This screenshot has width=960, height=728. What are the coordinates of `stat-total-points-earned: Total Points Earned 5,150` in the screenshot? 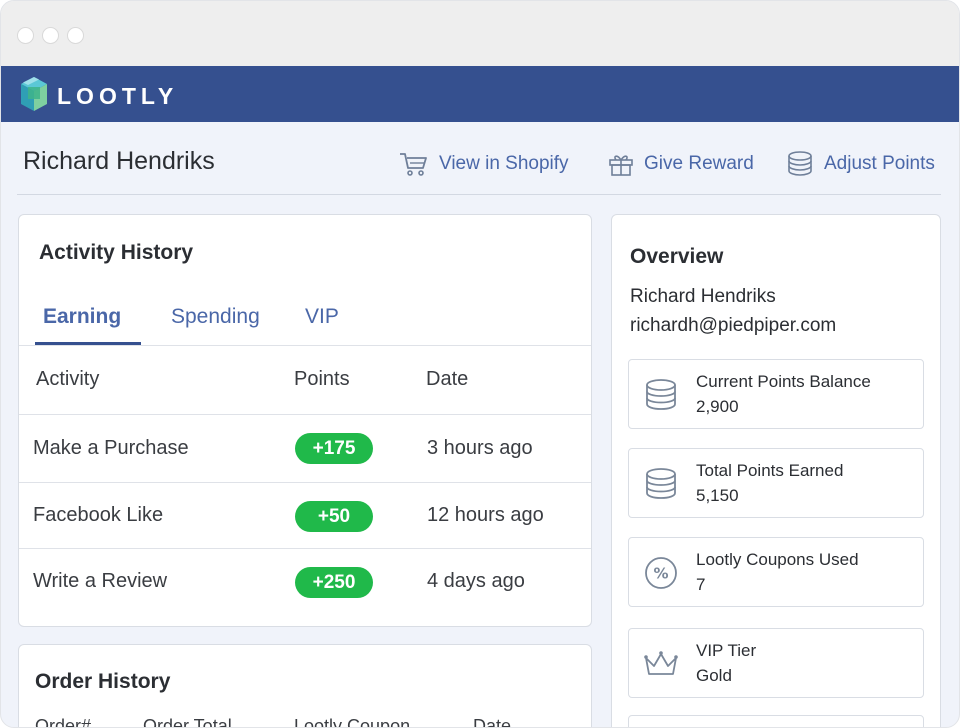 It's located at (776, 483).